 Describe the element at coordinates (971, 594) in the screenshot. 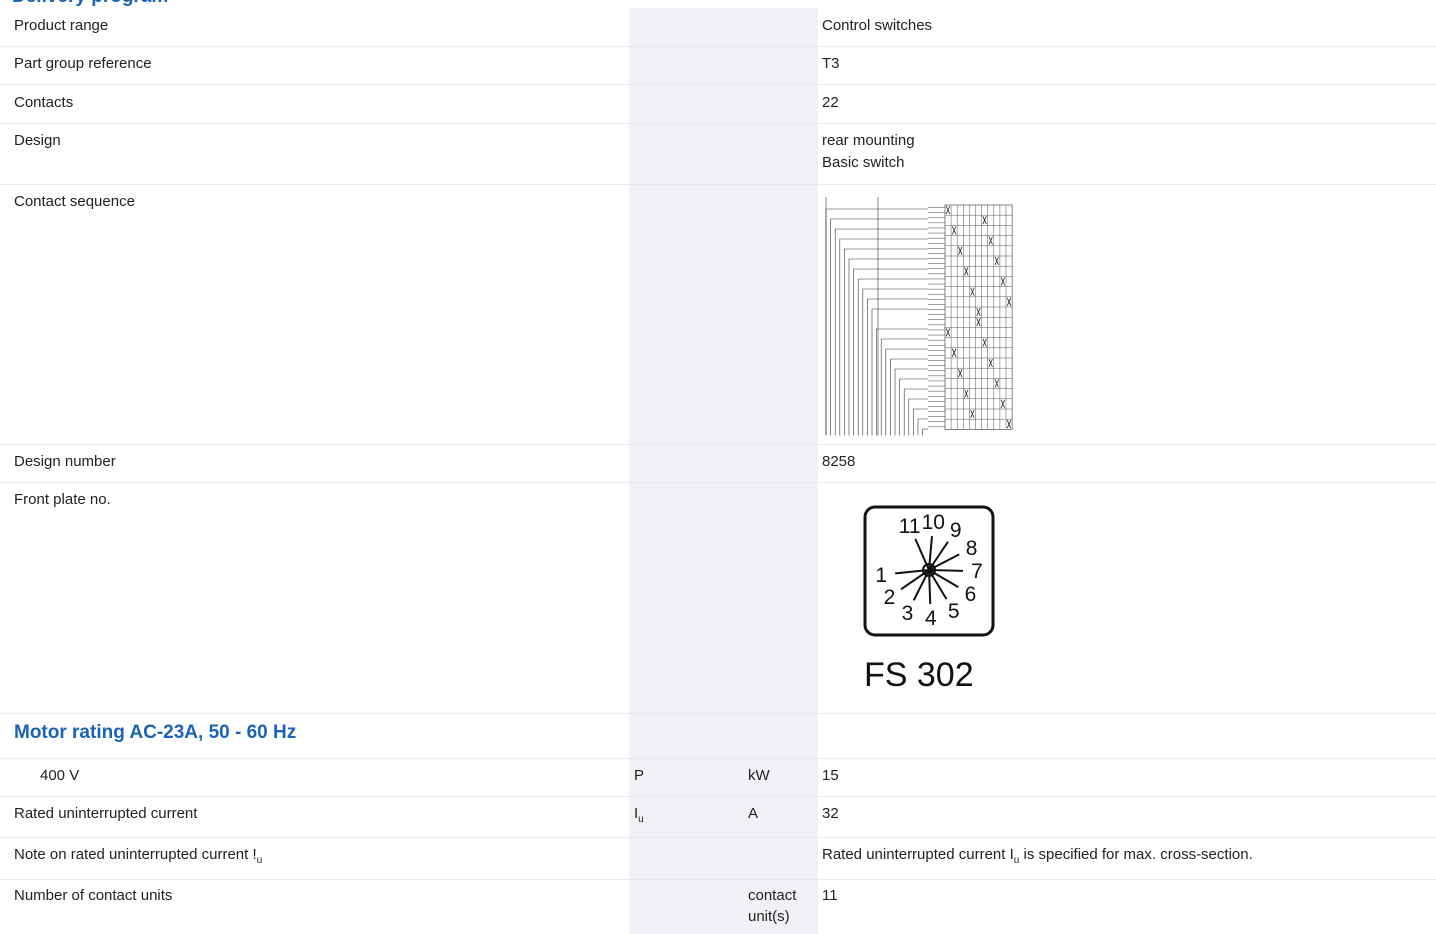

I see `front-plate-position-number: 6` at that location.